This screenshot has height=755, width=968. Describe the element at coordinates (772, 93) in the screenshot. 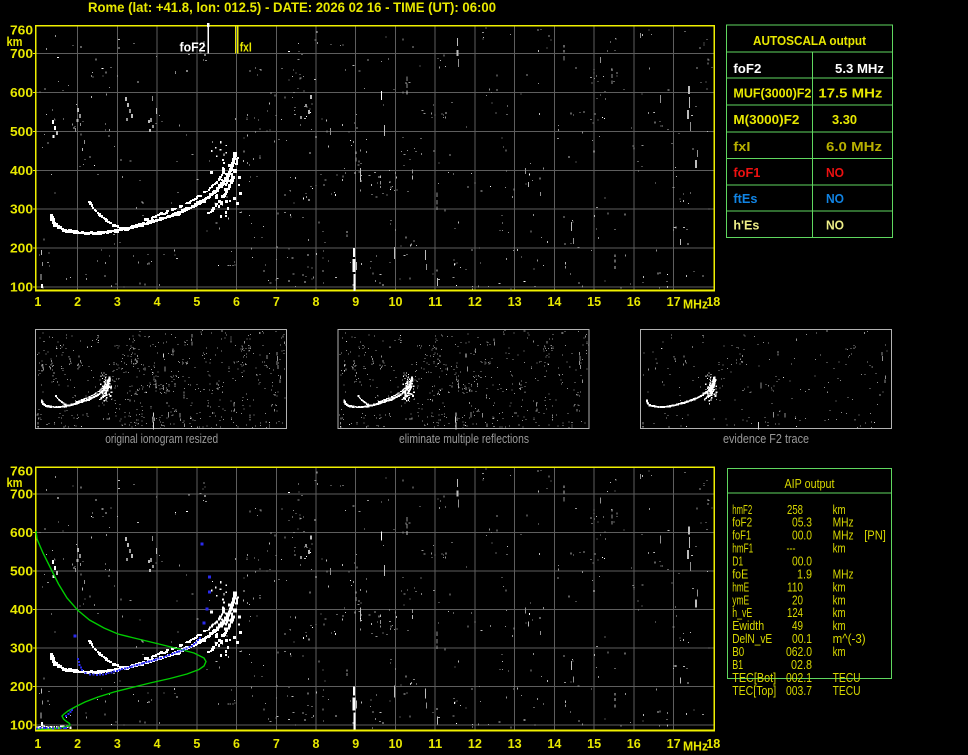

I see `svg-text: MUF(3000)F2` at that location.